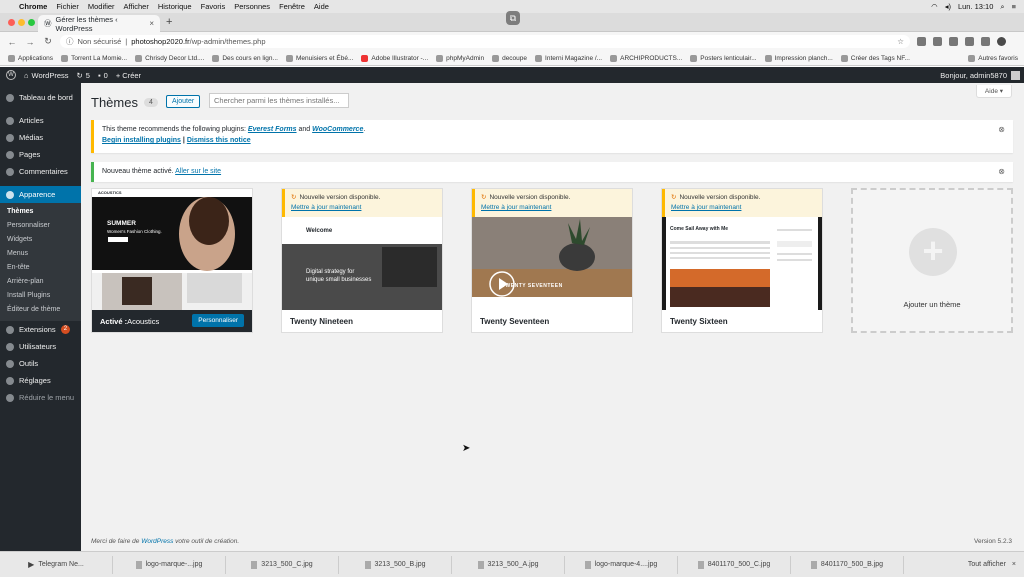  I want to click on visit-site-link: Aller sur le site, so click(198, 171).